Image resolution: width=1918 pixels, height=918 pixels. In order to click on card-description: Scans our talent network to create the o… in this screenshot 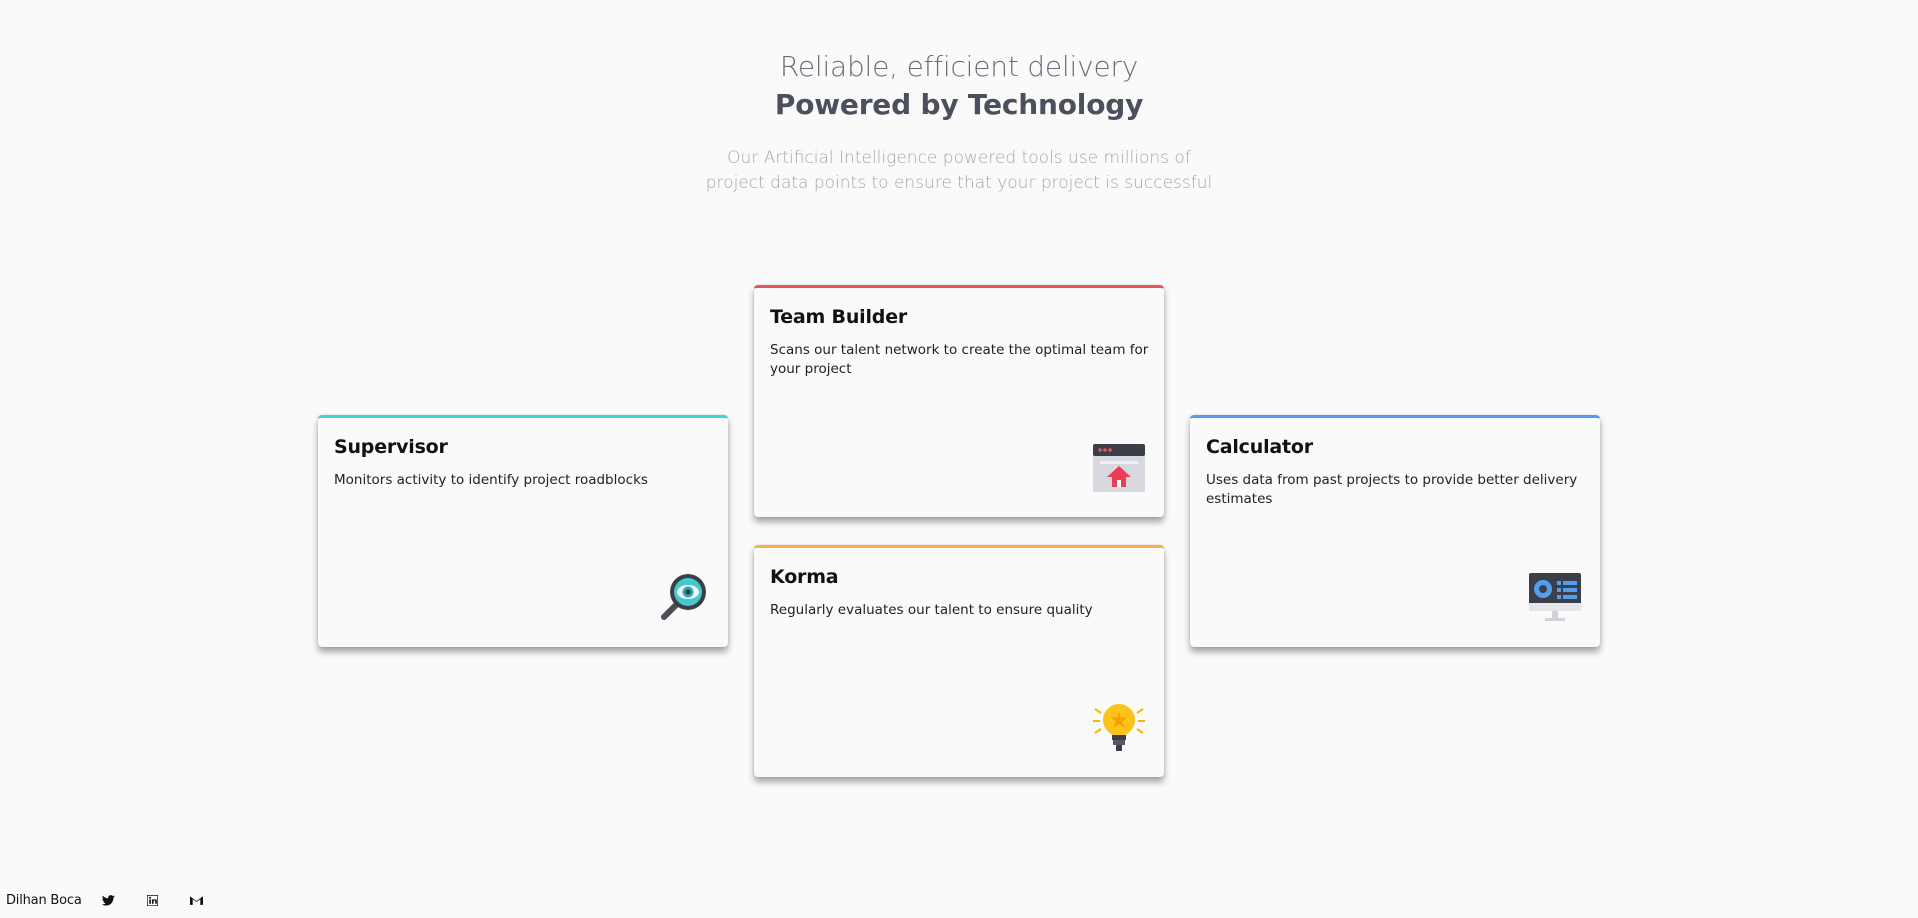, I will do `click(959, 359)`.